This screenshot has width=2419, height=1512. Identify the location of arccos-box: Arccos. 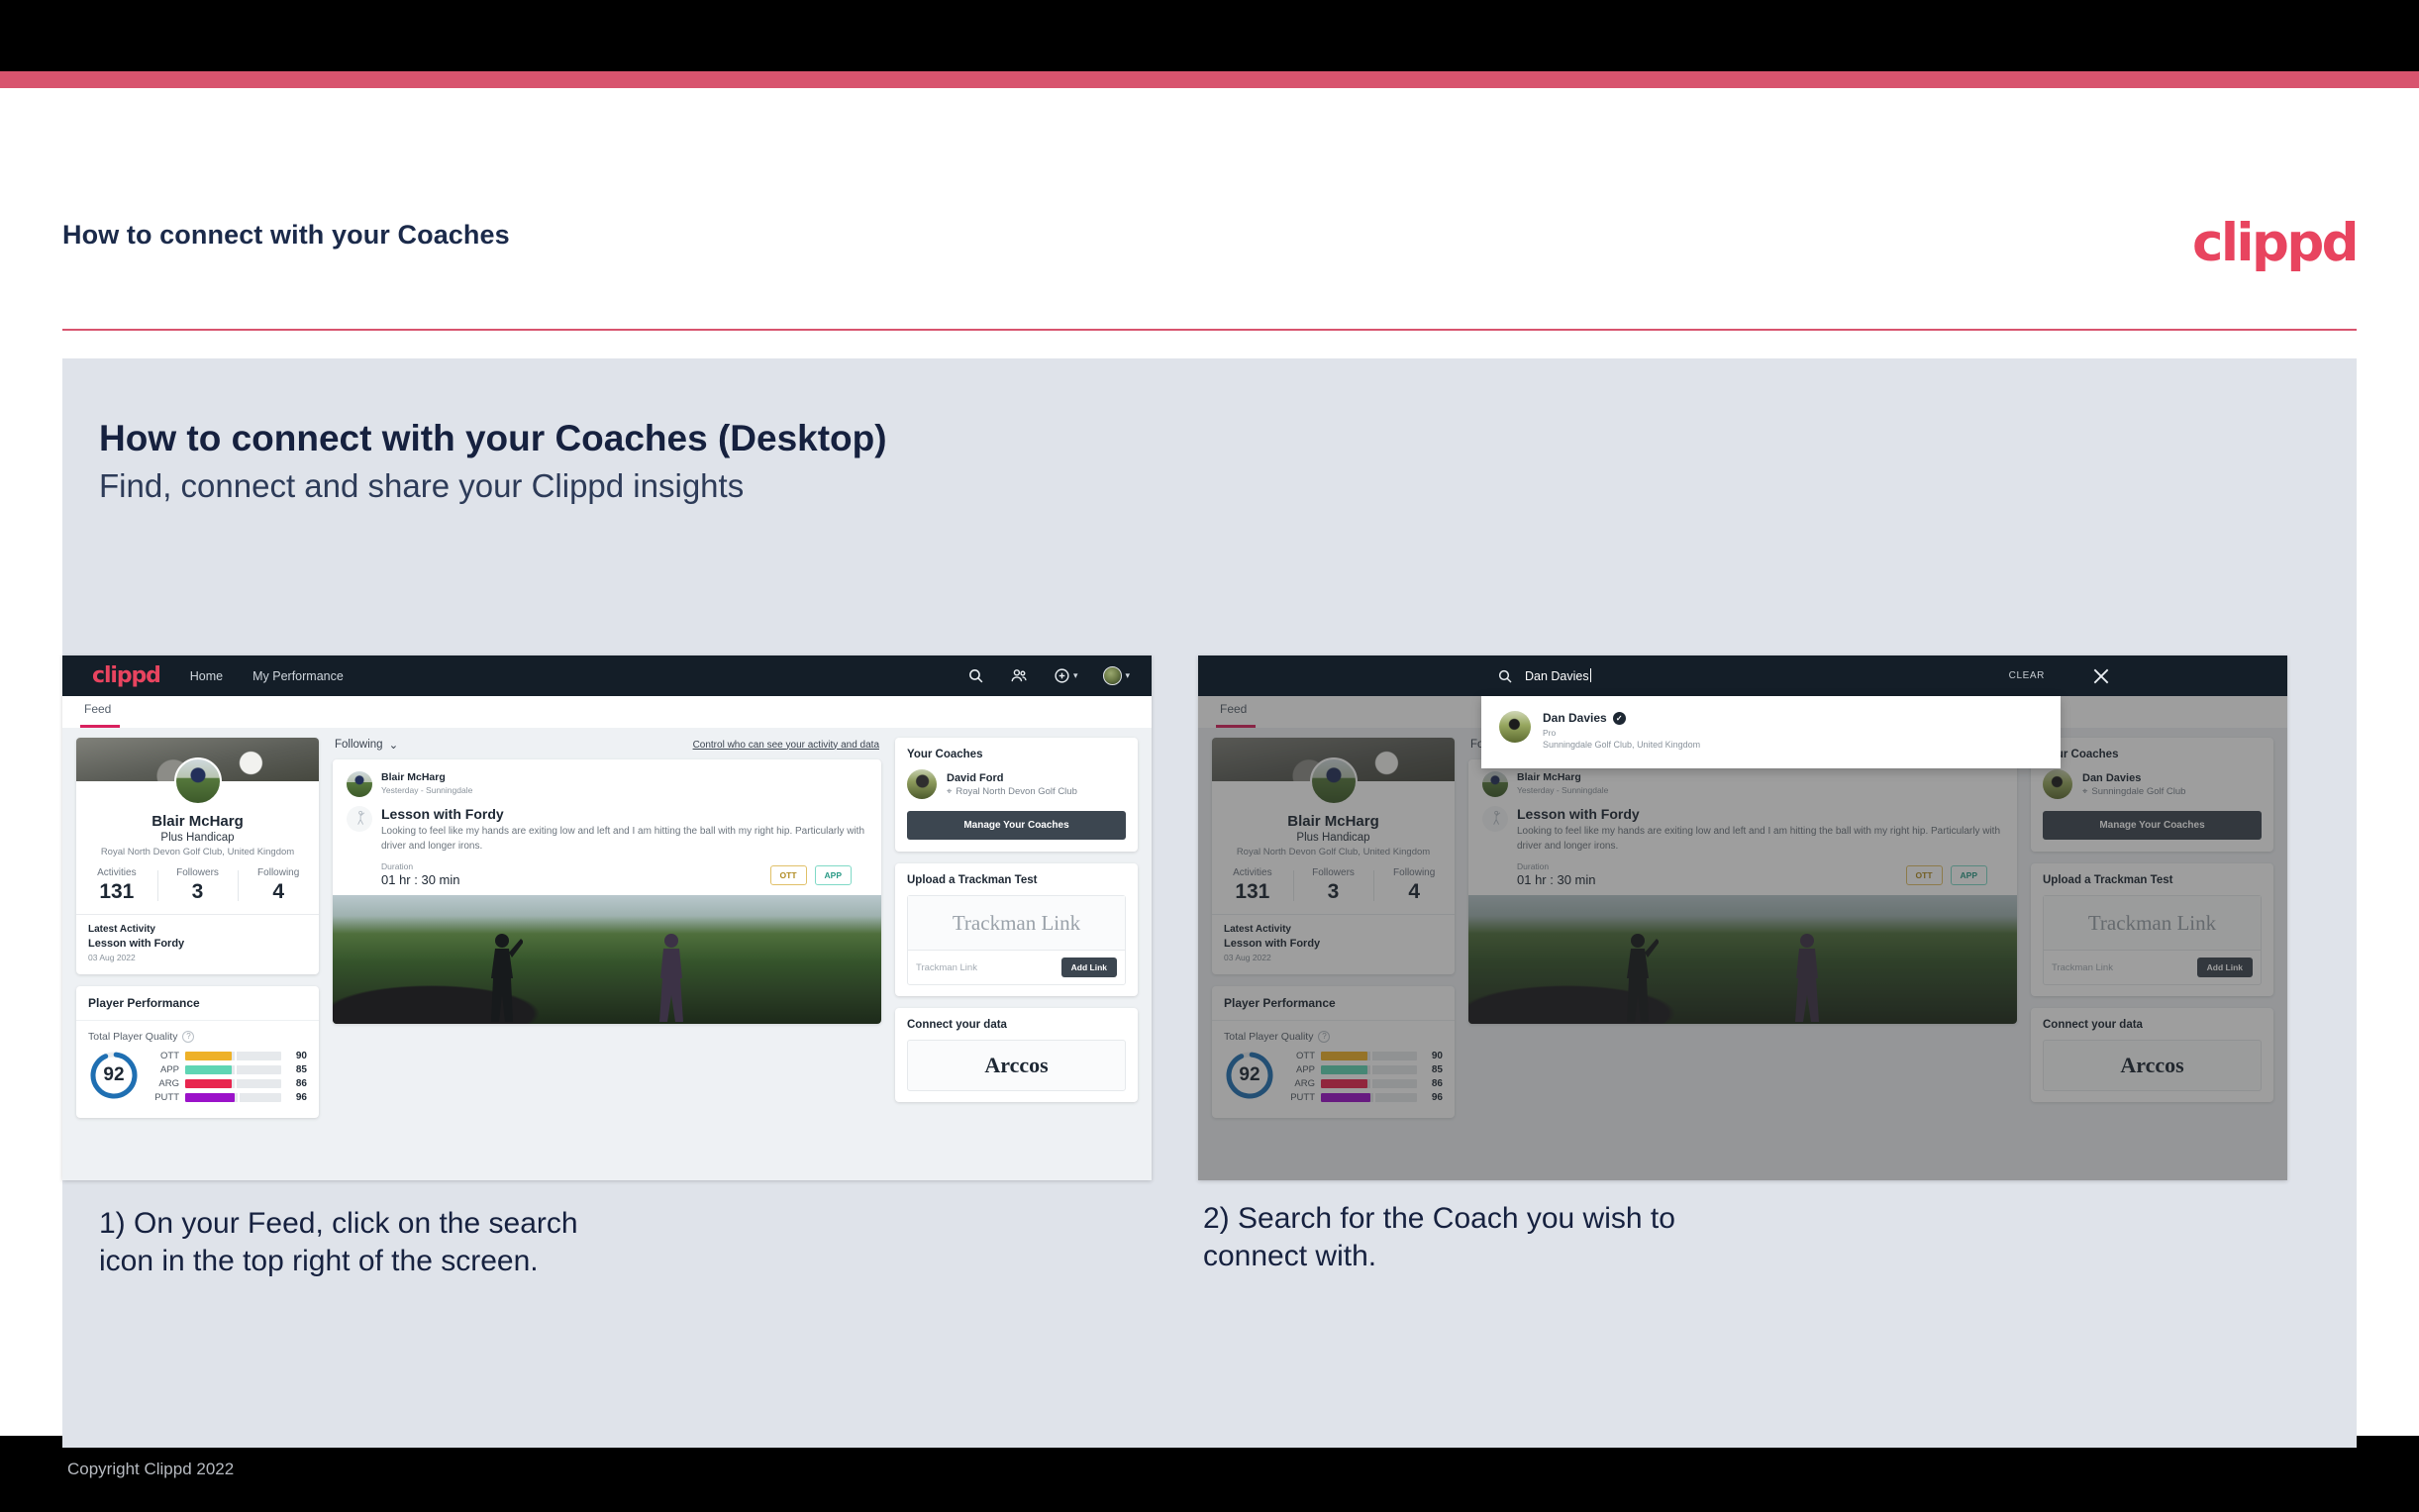
(1017, 1065).